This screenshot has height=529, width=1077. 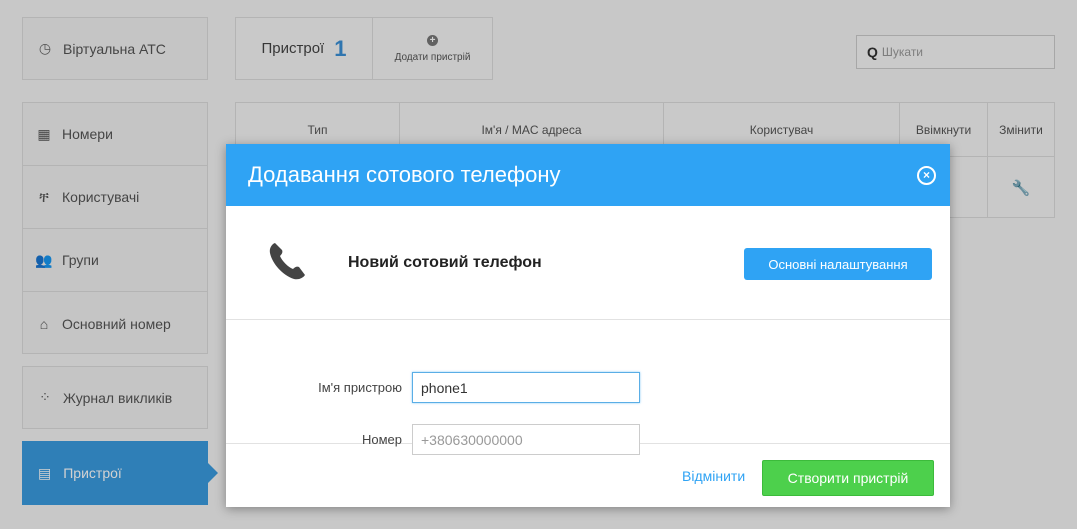 What do you see at coordinates (588, 475) in the screenshot?
I see `dialog-footer: Відмінити Створити пристрій` at bounding box center [588, 475].